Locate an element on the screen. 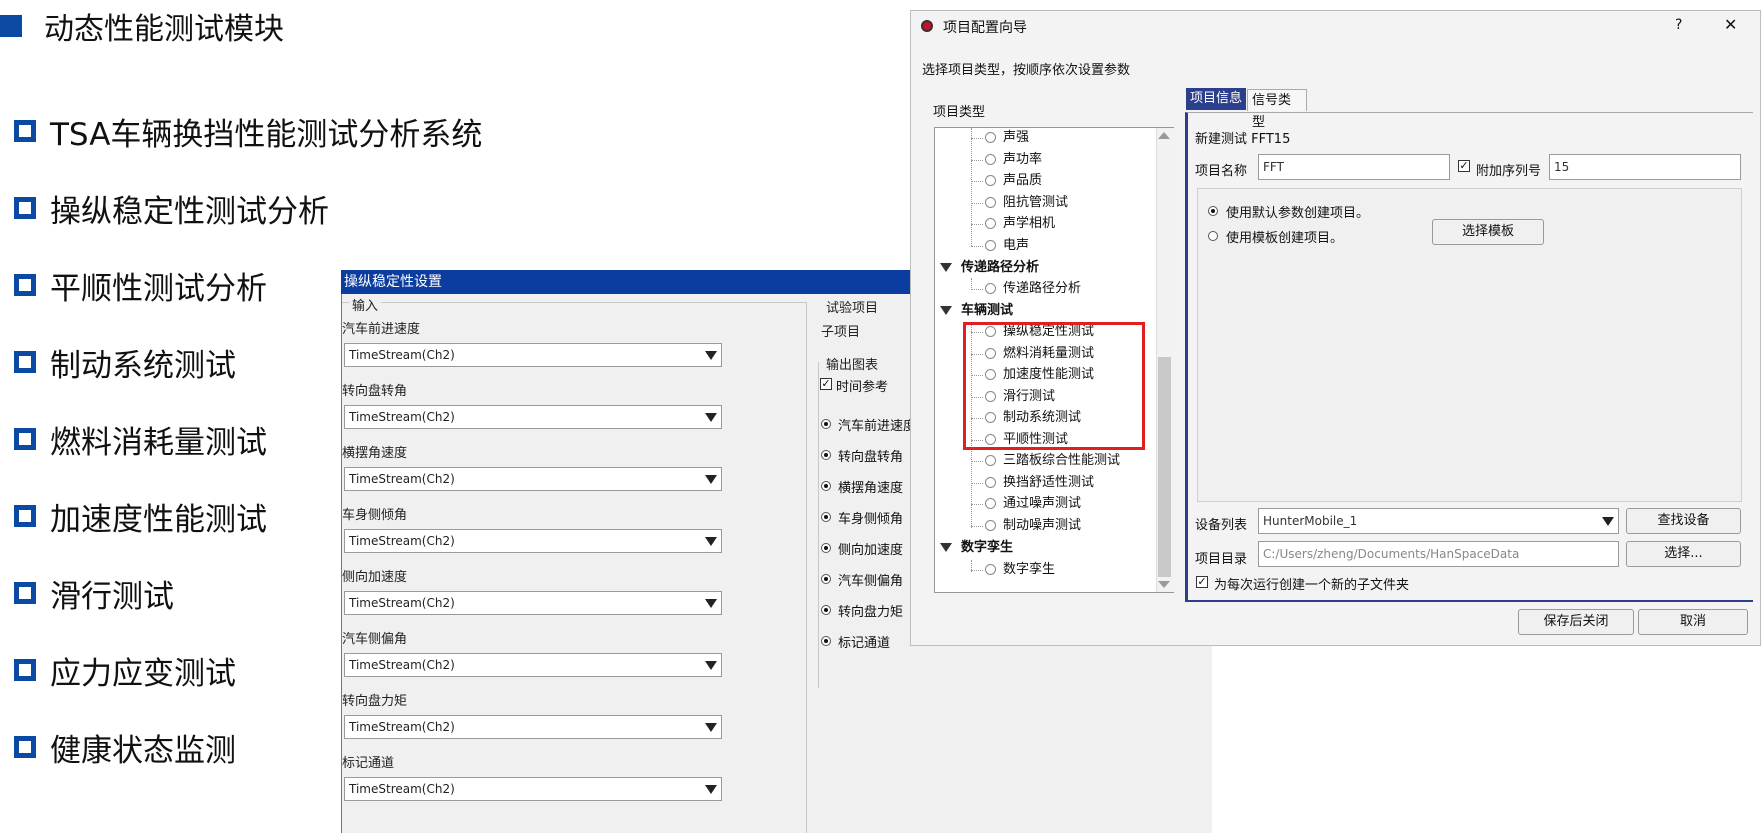  save-close-button: 保存后关闭 is located at coordinates (1576, 622).